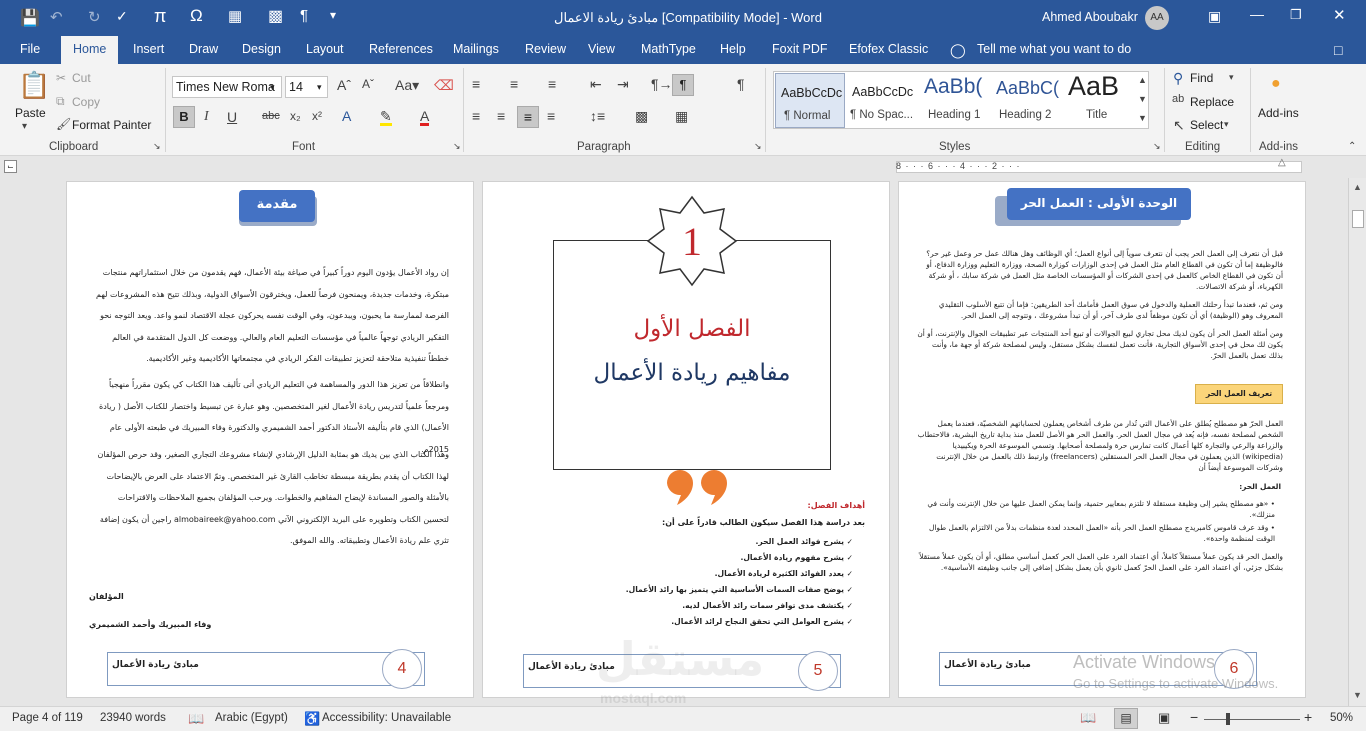  I want to click on styles-more-icon: ▼, so click(1142, 118).